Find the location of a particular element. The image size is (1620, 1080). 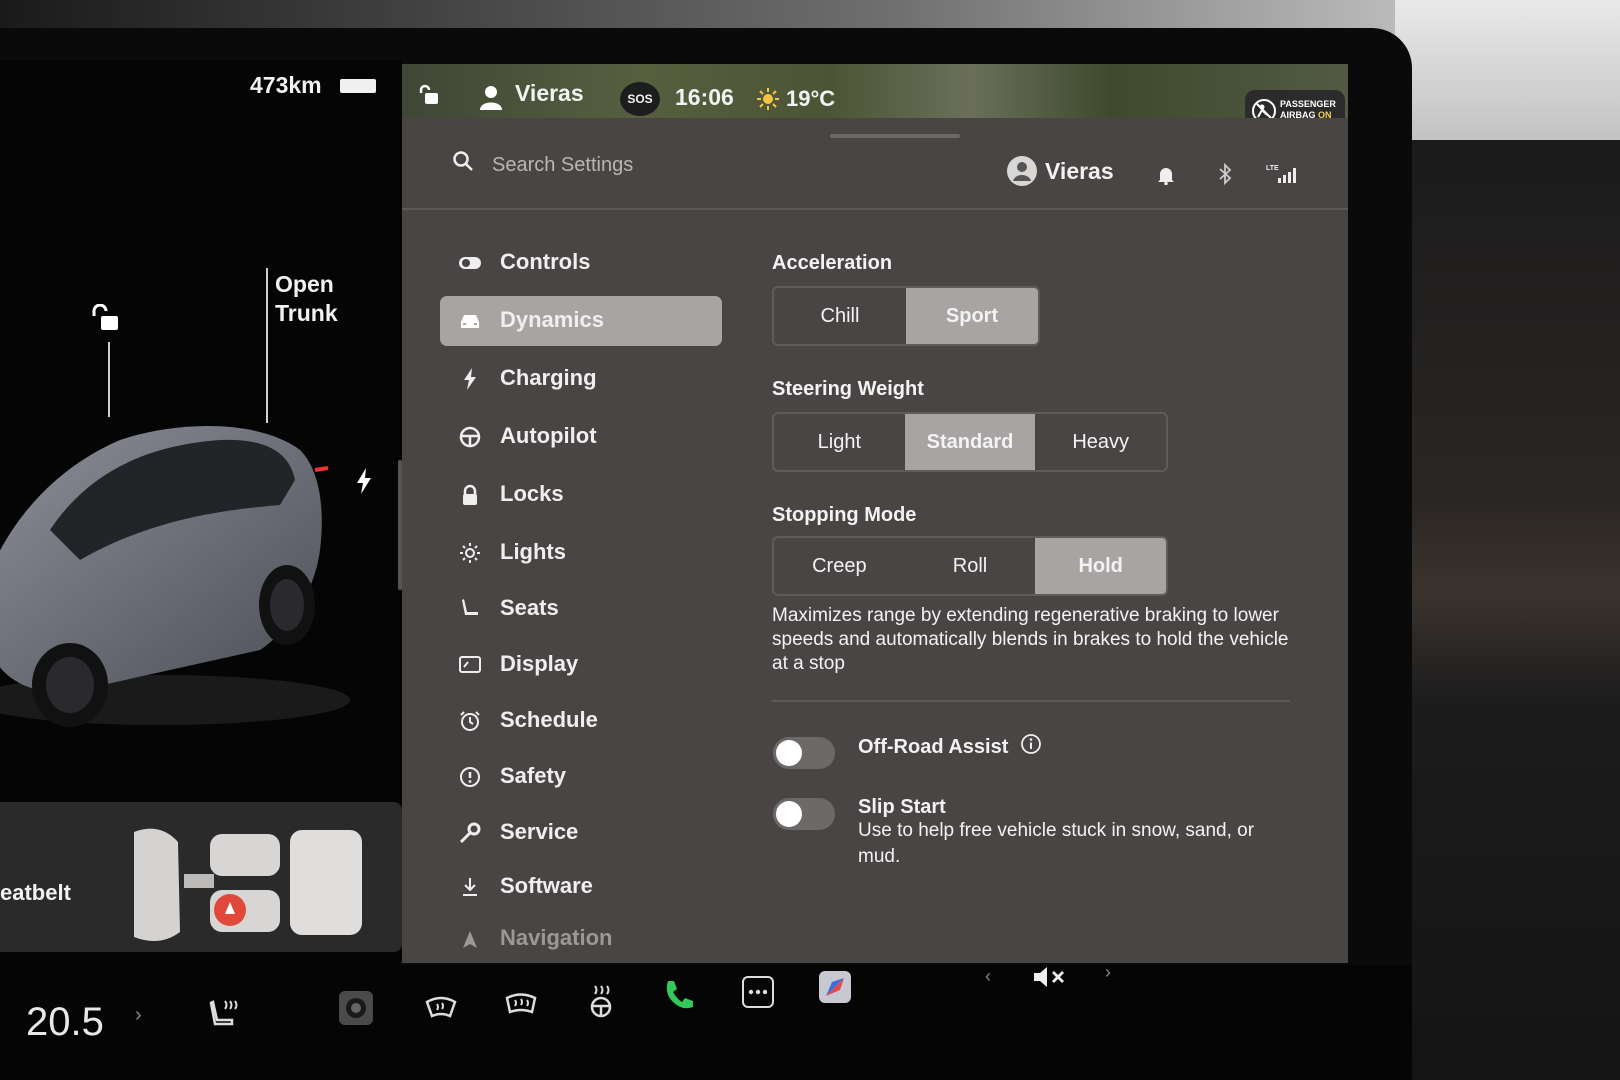

phone-icon is located at coordinates (679, 997).